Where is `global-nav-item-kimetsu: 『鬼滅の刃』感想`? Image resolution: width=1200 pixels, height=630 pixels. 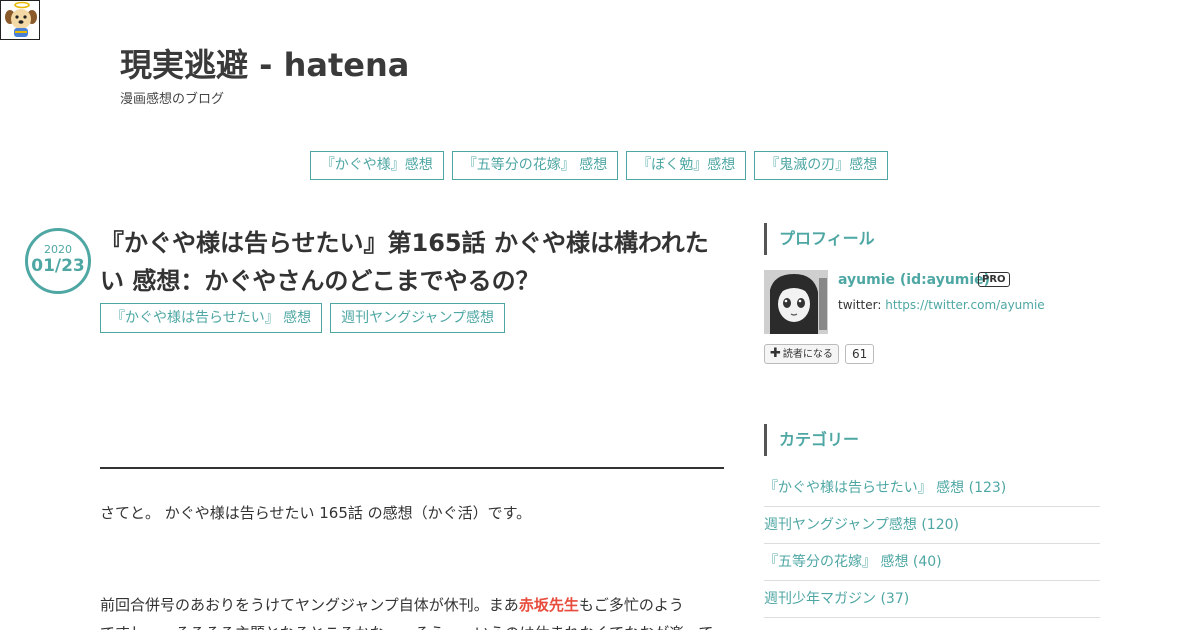
global-nav-item-kimetsu: 『鬼滅の刃』感想 is located at coordinates (821, 165).